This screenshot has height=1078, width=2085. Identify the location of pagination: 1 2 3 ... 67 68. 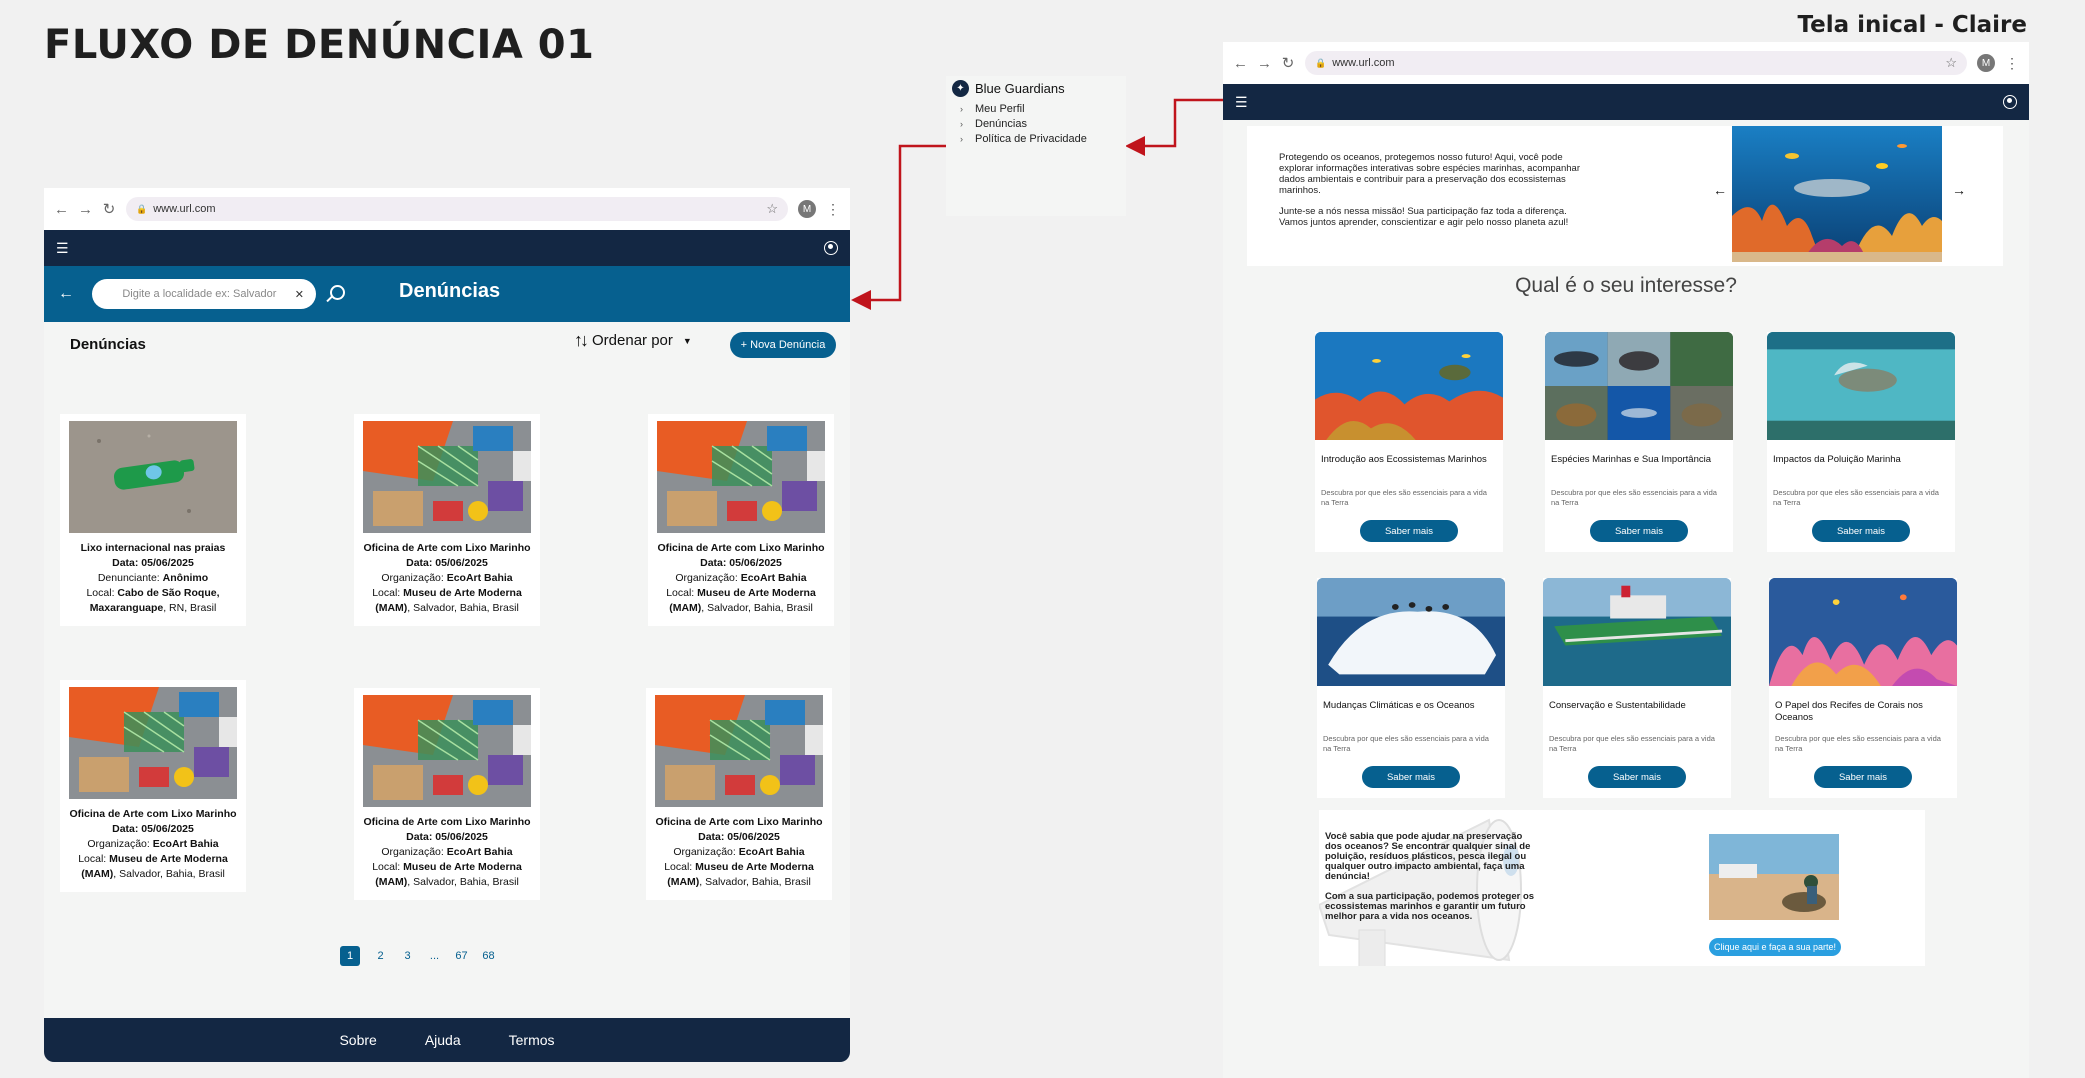
(421, 956).